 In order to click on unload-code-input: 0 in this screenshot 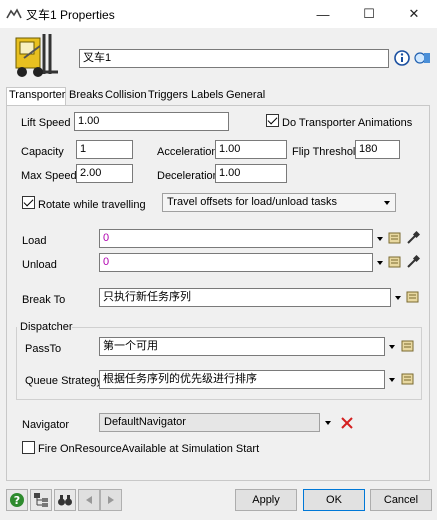, I will do `click(236, 262)`.